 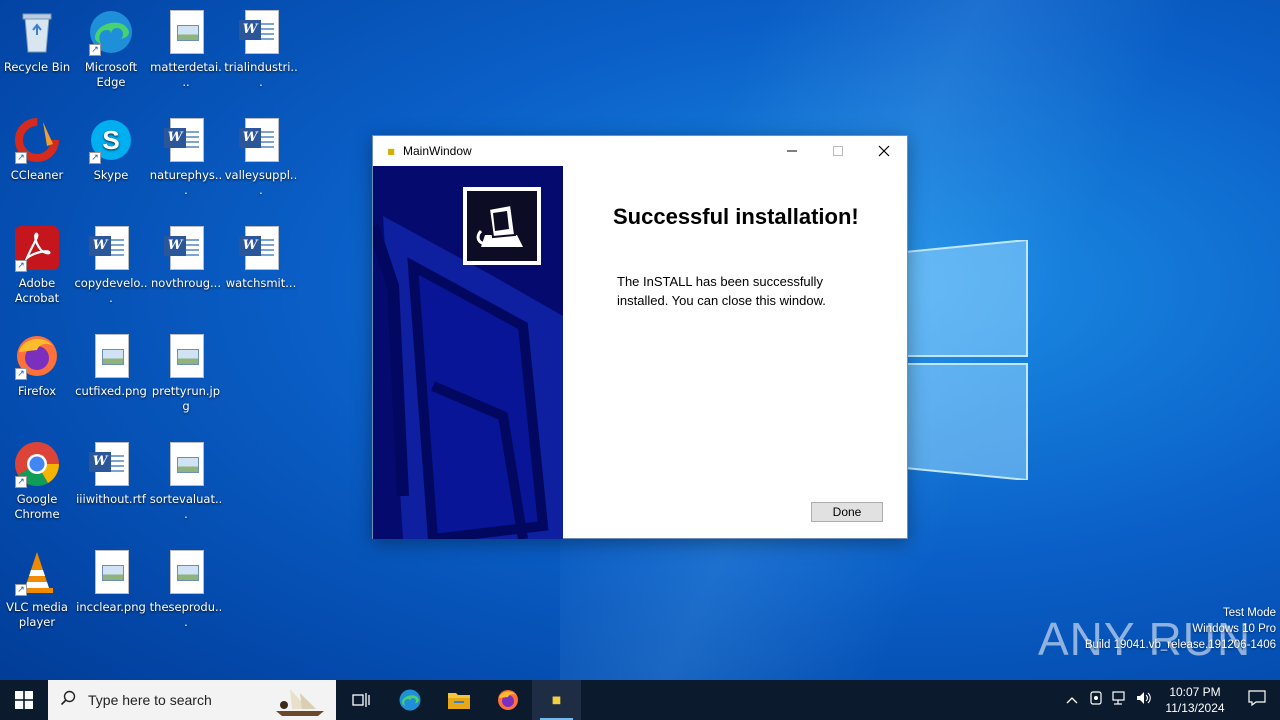 I want to click on search-icon, so click(x=68, y=700).